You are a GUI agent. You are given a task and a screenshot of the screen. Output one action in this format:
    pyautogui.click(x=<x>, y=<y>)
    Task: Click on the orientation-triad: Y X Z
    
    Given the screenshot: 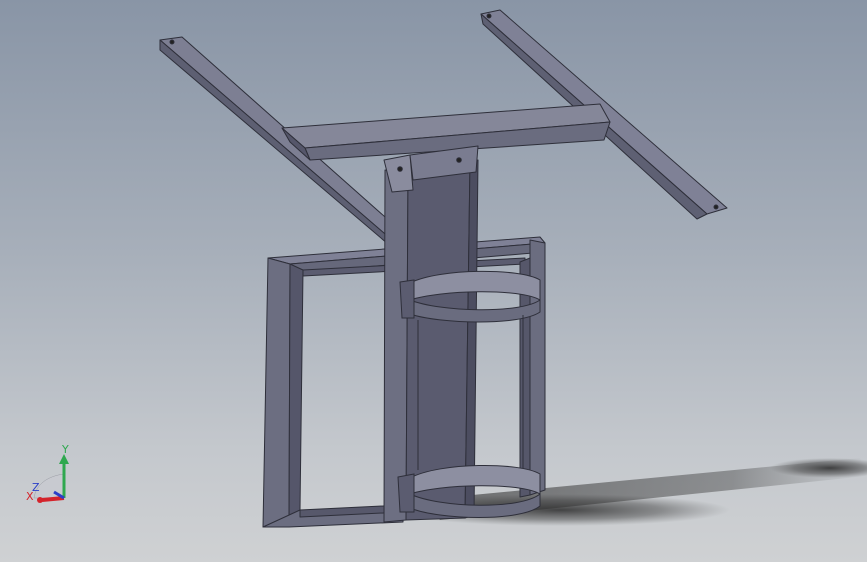 What is the action you would take?
    pyautogui.click(x=50, y=475)
    